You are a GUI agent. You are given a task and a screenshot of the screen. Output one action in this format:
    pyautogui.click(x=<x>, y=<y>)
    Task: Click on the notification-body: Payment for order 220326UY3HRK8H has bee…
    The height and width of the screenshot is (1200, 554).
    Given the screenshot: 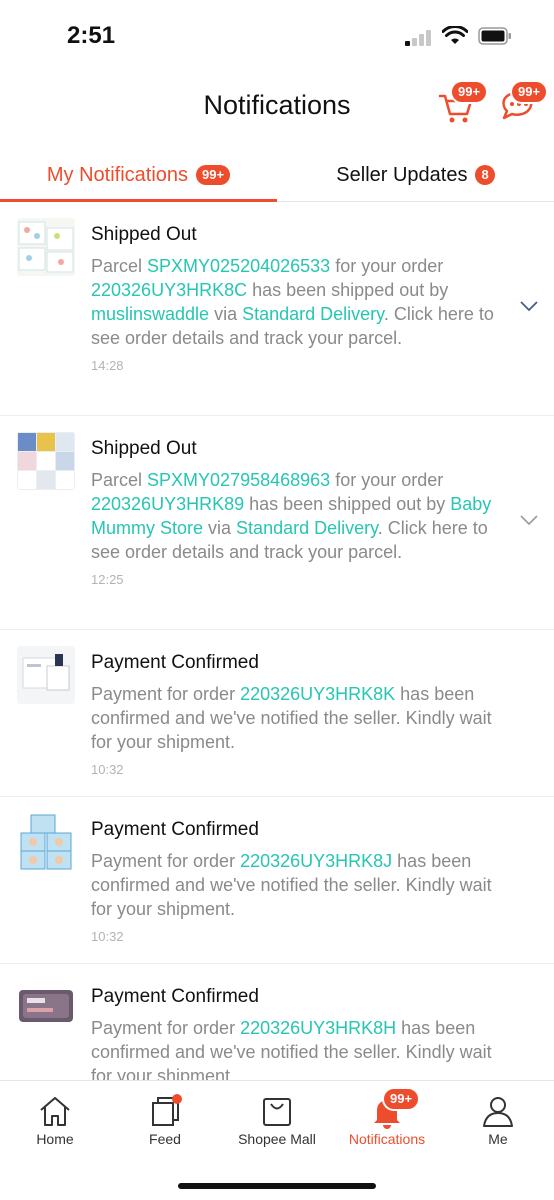 What is the action you would take?
    pyautogui.click(x=302, y=1048)
    